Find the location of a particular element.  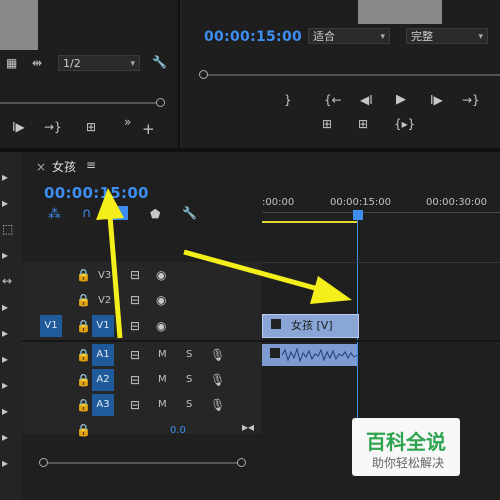

watermark-title: 百科全说 is located at coordinates (406, 442).